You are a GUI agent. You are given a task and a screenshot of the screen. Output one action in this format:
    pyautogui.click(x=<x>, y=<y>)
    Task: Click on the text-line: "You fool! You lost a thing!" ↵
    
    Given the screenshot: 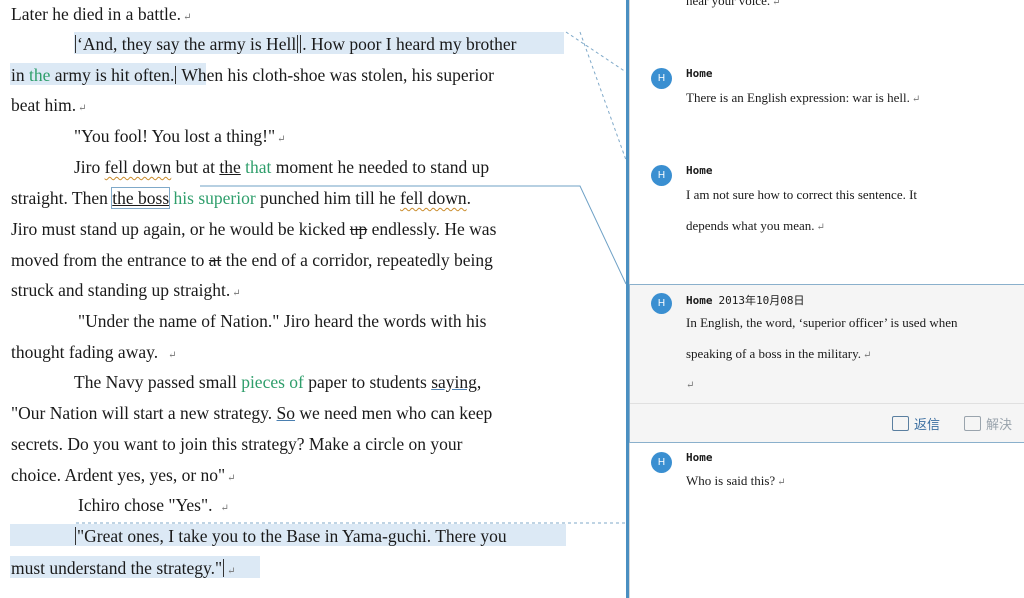 What is the action you would take?
    pyautogui.click(x=180, y=138)
    